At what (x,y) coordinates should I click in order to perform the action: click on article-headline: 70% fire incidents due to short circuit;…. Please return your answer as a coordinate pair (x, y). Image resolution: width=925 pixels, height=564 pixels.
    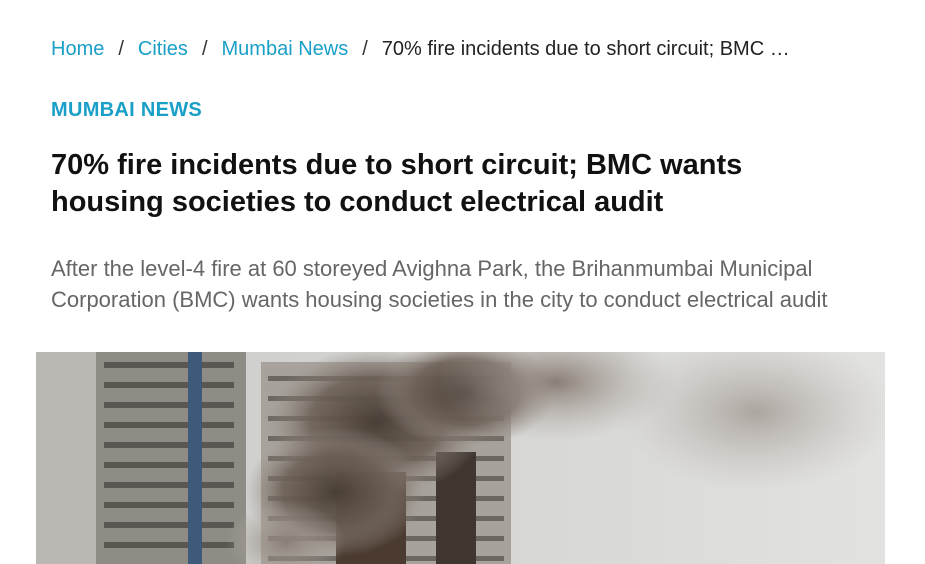
    Looking at the image, I should click on (397, 183).